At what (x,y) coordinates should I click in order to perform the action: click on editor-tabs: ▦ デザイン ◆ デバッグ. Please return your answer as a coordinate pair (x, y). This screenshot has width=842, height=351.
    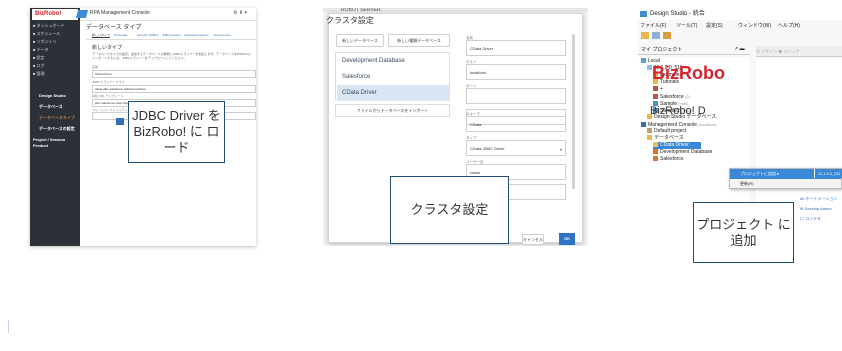
    Looking at the image, I should click on (799, 51).